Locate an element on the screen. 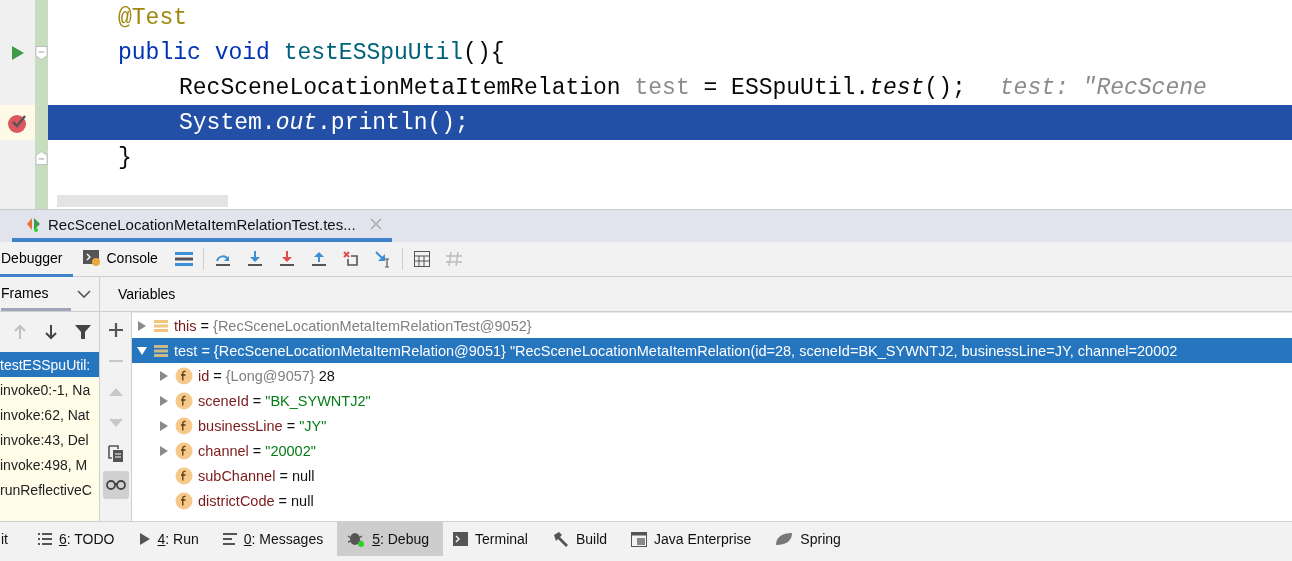  tool-window-button: 0: Messages is located at coordinates (275, 539).